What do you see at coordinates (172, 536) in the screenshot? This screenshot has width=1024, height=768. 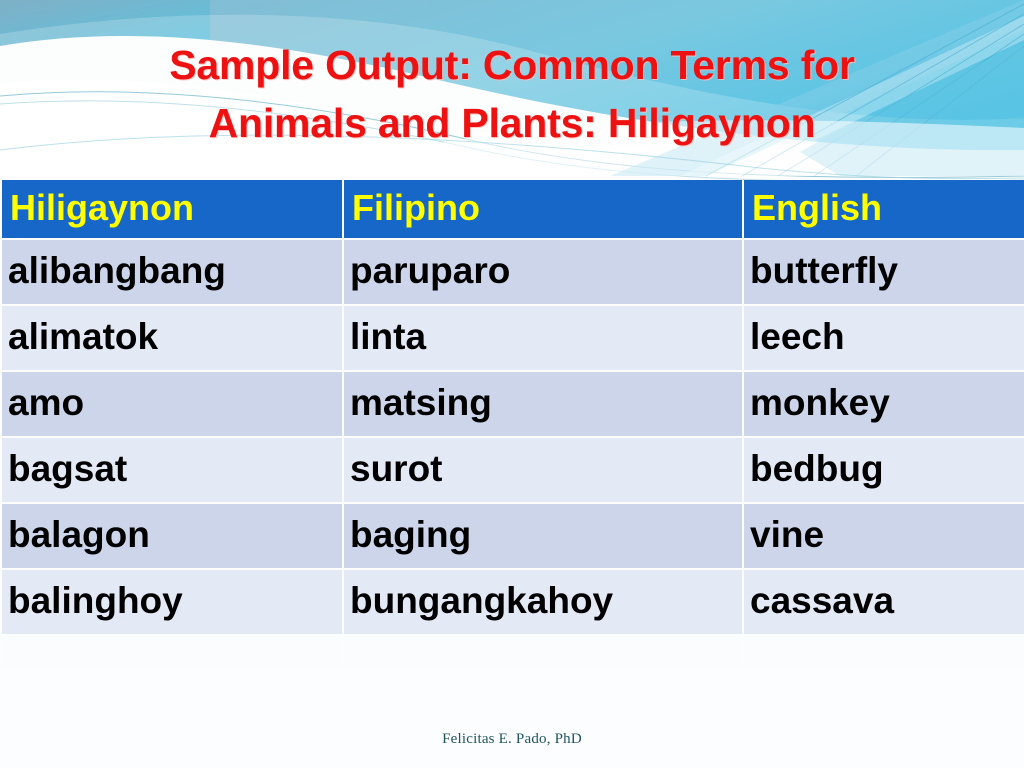 I see `cell-hiligaynon: balagon` at bounding box center [172, 536].